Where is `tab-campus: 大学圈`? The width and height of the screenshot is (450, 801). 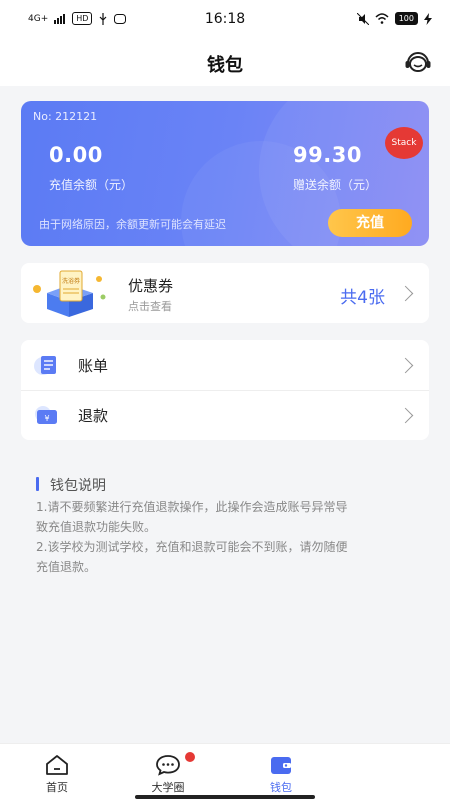
tab-campus: 大学圈 is located at coordinates (168, 772).